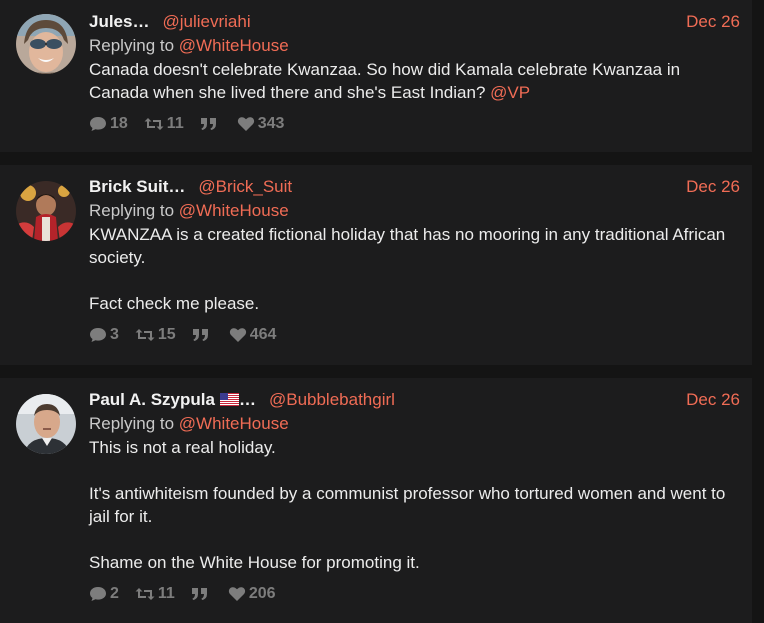  I want to click on tweet-mention: @VP, so click(510, 92).